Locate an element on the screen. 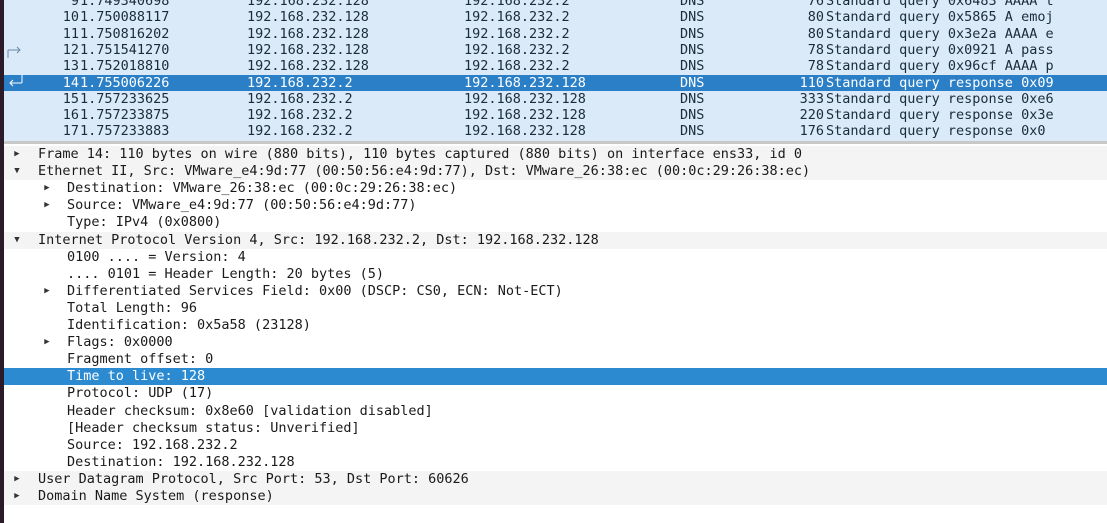  packet-info: Standard query 0x3e2a AAAA e is located at coordinates (940, 33).